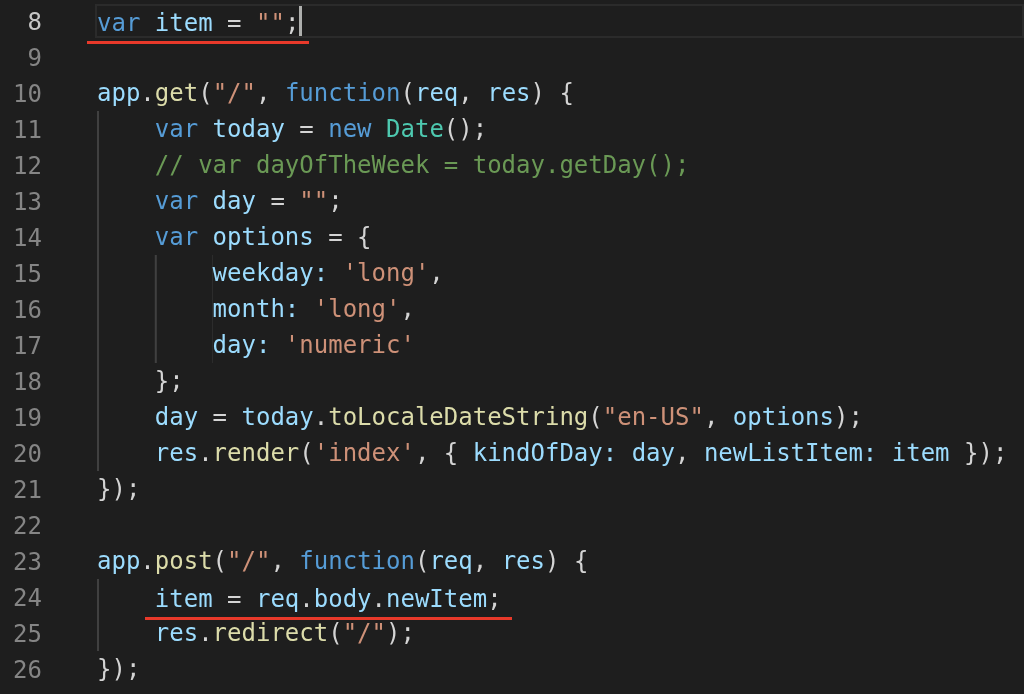 Image resolution: width=1024 pixels, height=694 pixels. I want to click on code-line: item = req.body.newItem;, so click(328, 599).